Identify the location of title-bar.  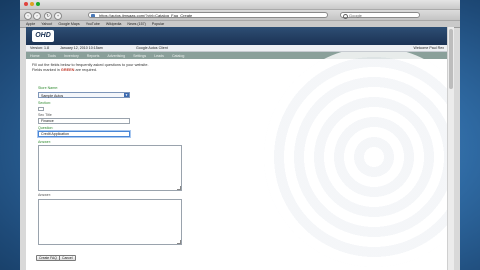
(240, 5).